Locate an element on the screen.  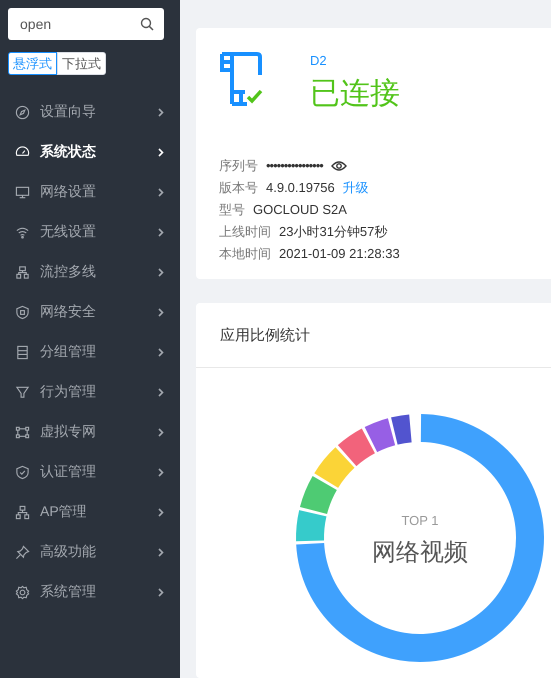
menu-item: 高级功能 is located at coordinates (90, 552).